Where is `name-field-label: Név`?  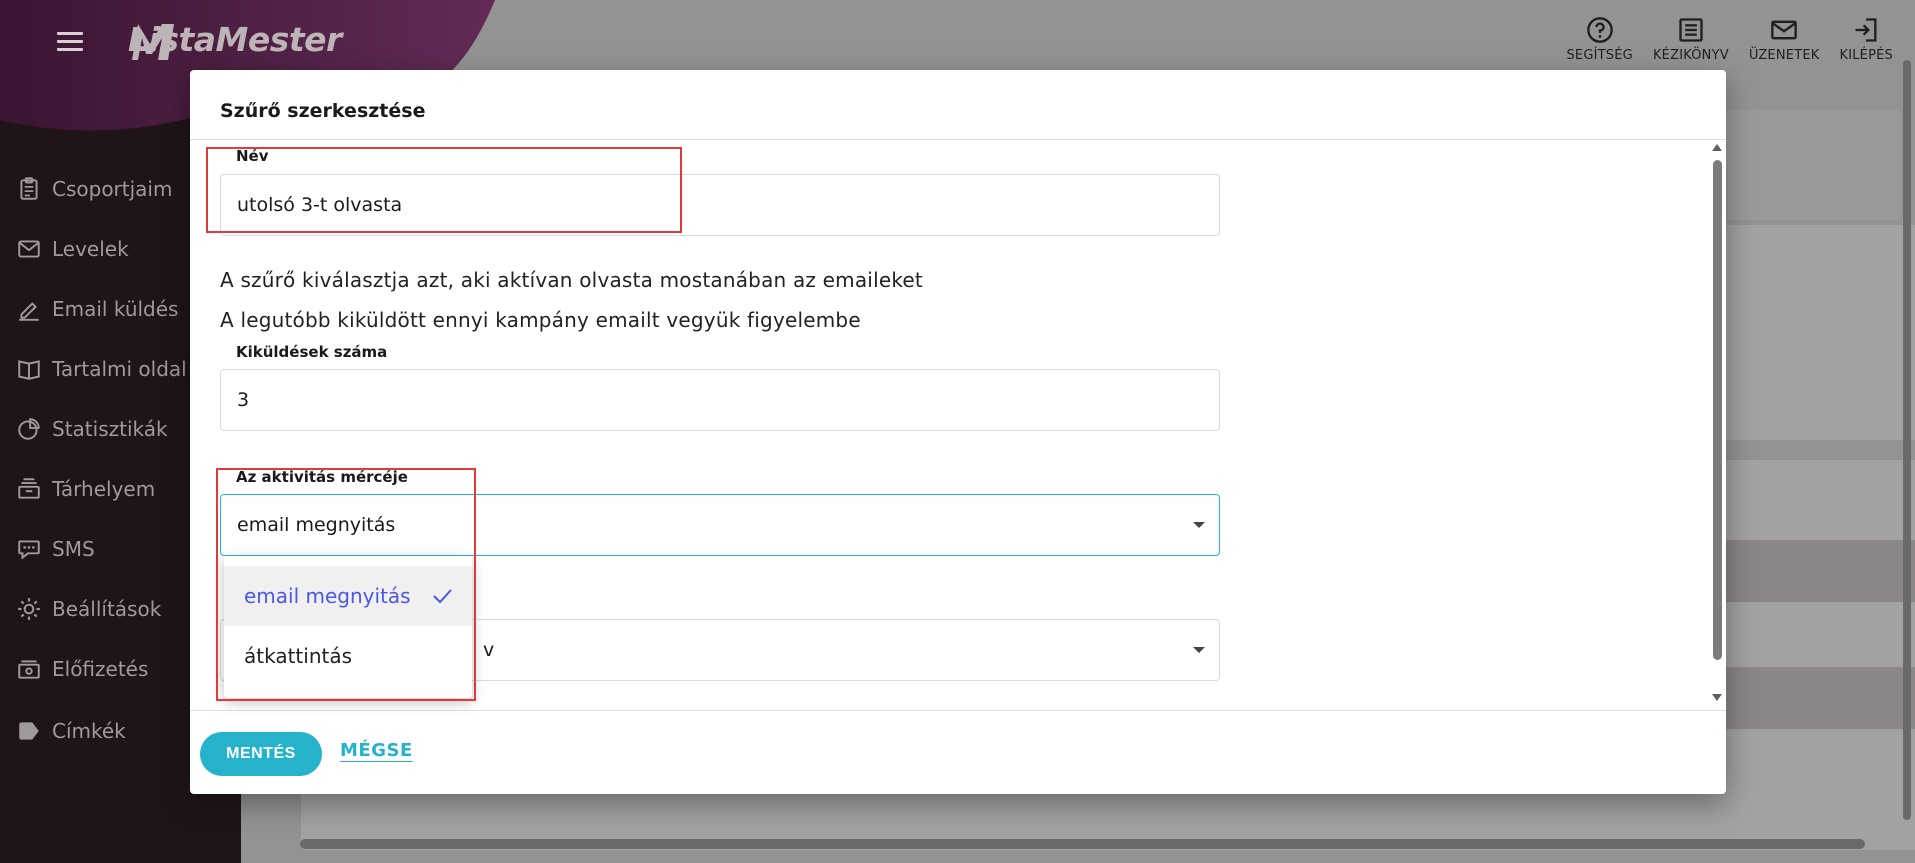
name-field-label: Név is located at coordinates (252, 156).